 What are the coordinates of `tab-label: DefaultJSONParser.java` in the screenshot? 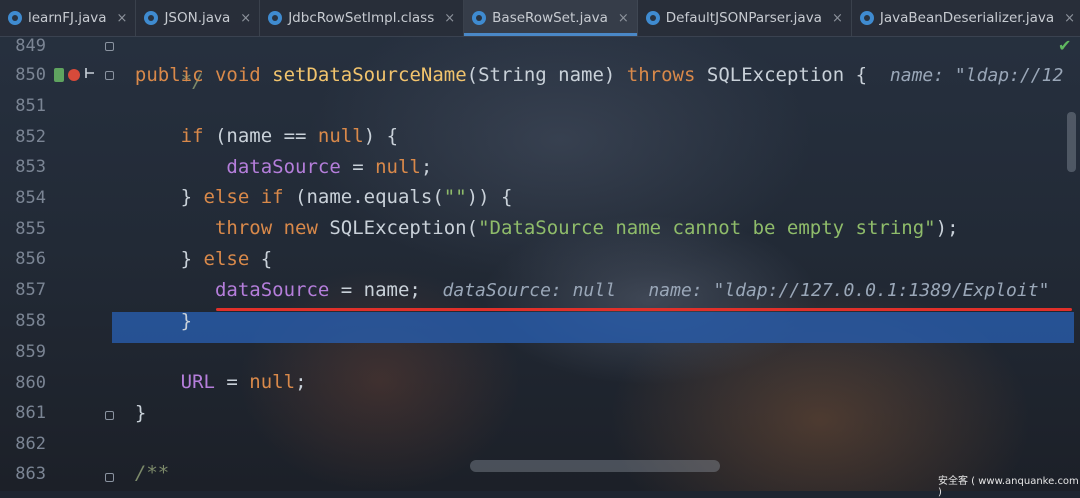 It's located at (743, 18).